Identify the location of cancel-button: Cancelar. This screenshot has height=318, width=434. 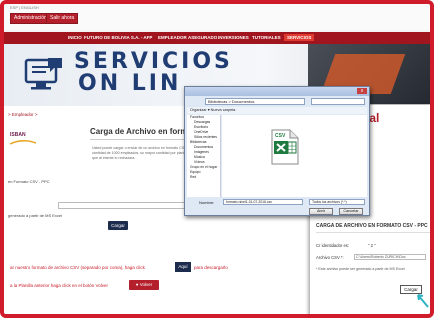
(351, 211).